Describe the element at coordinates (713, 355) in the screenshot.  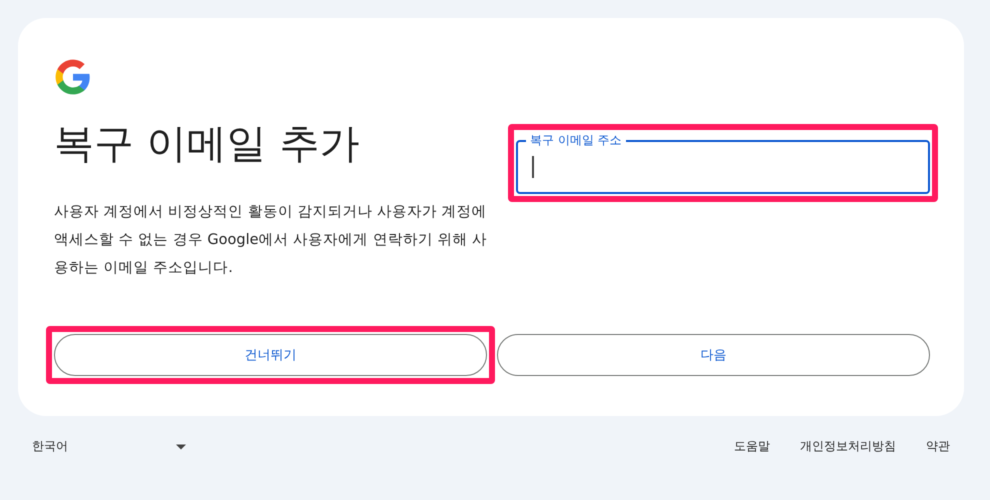
I see `next-button: 다음` at that location.